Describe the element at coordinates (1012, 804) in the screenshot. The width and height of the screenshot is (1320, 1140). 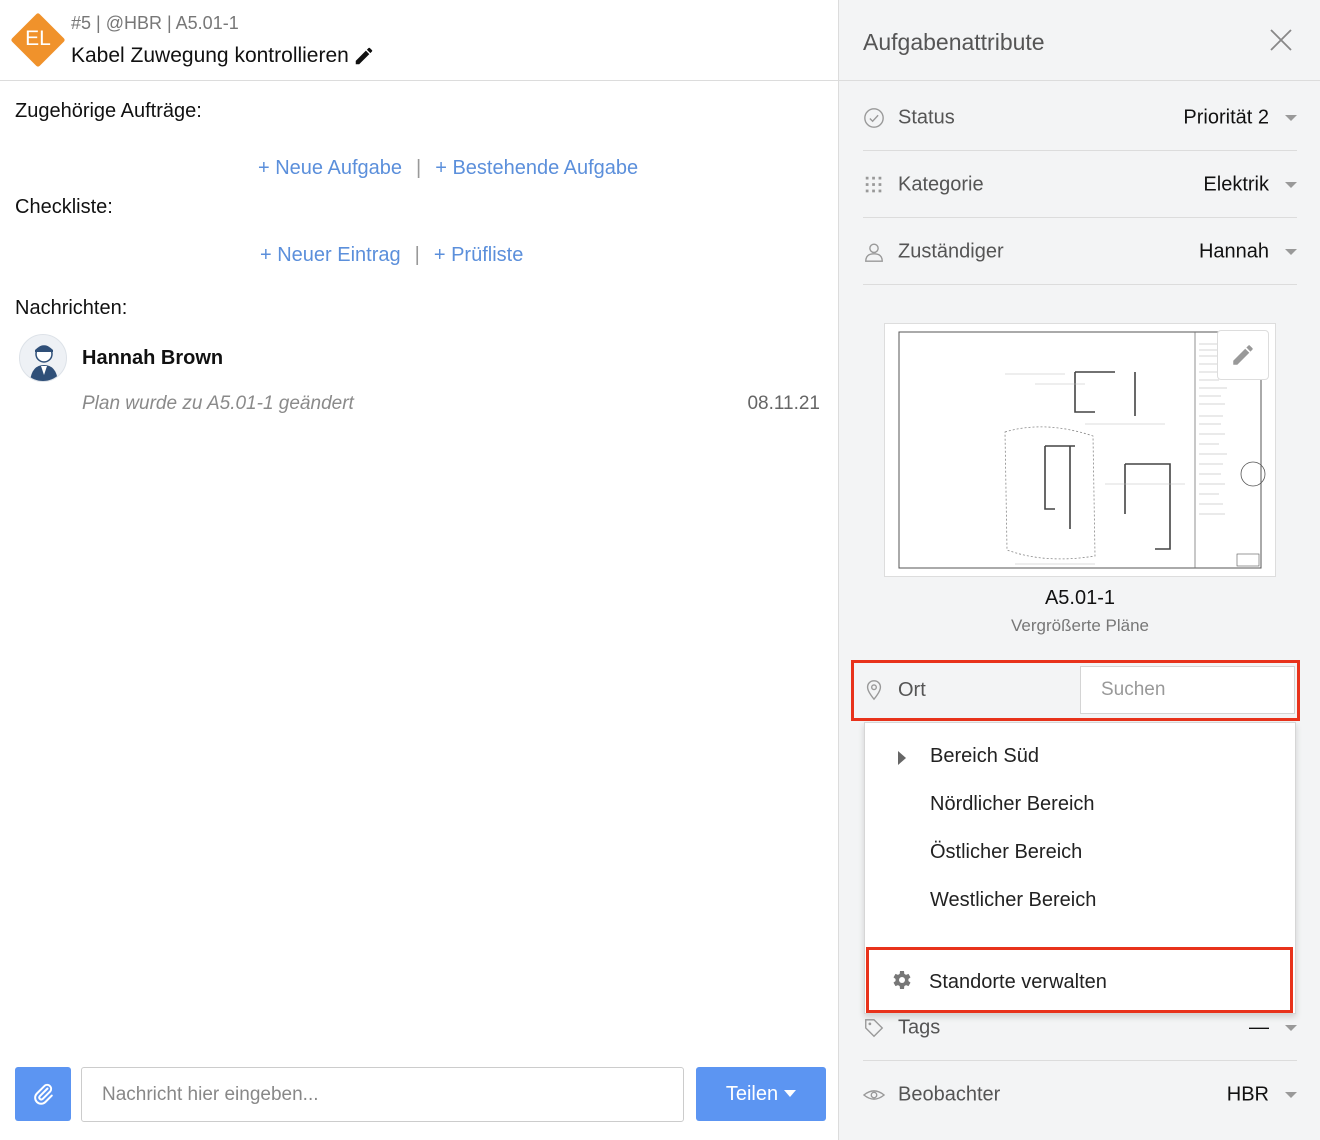
I see `location-option: Nördlicher Bereich` at that location.